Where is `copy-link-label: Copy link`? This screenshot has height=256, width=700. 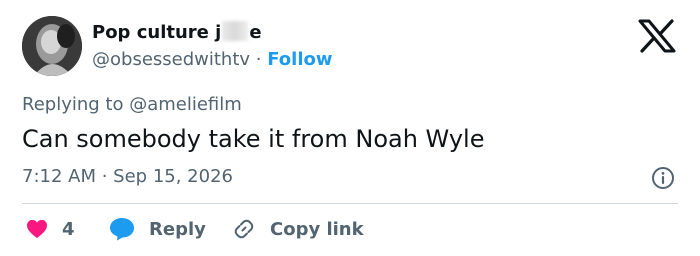 copy-link-label: Copy link is located at coordinates (317, 229).